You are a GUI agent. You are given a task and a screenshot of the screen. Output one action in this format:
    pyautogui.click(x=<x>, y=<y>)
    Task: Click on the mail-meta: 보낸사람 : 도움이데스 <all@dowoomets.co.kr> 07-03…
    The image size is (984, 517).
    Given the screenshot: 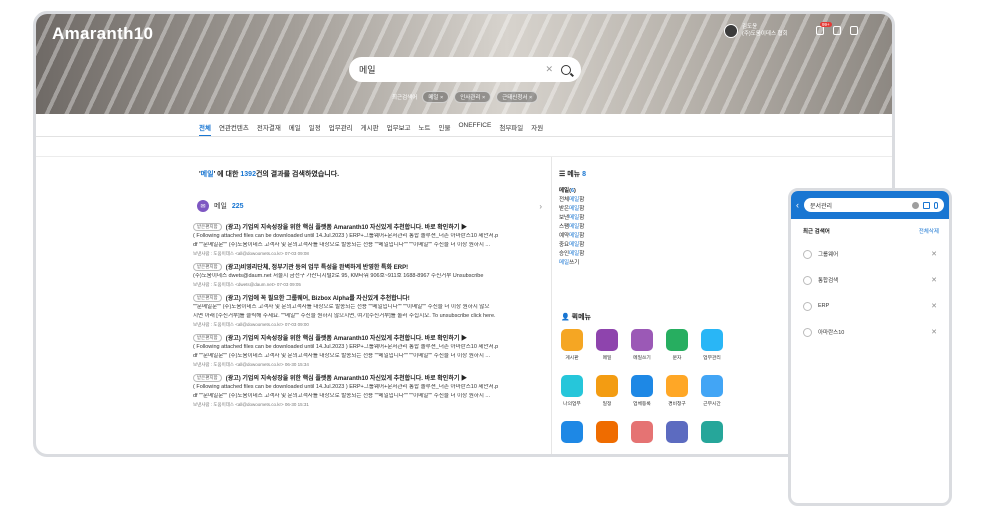 What is the action you would take?
    pyautogui.click(x=251, y=324)
    